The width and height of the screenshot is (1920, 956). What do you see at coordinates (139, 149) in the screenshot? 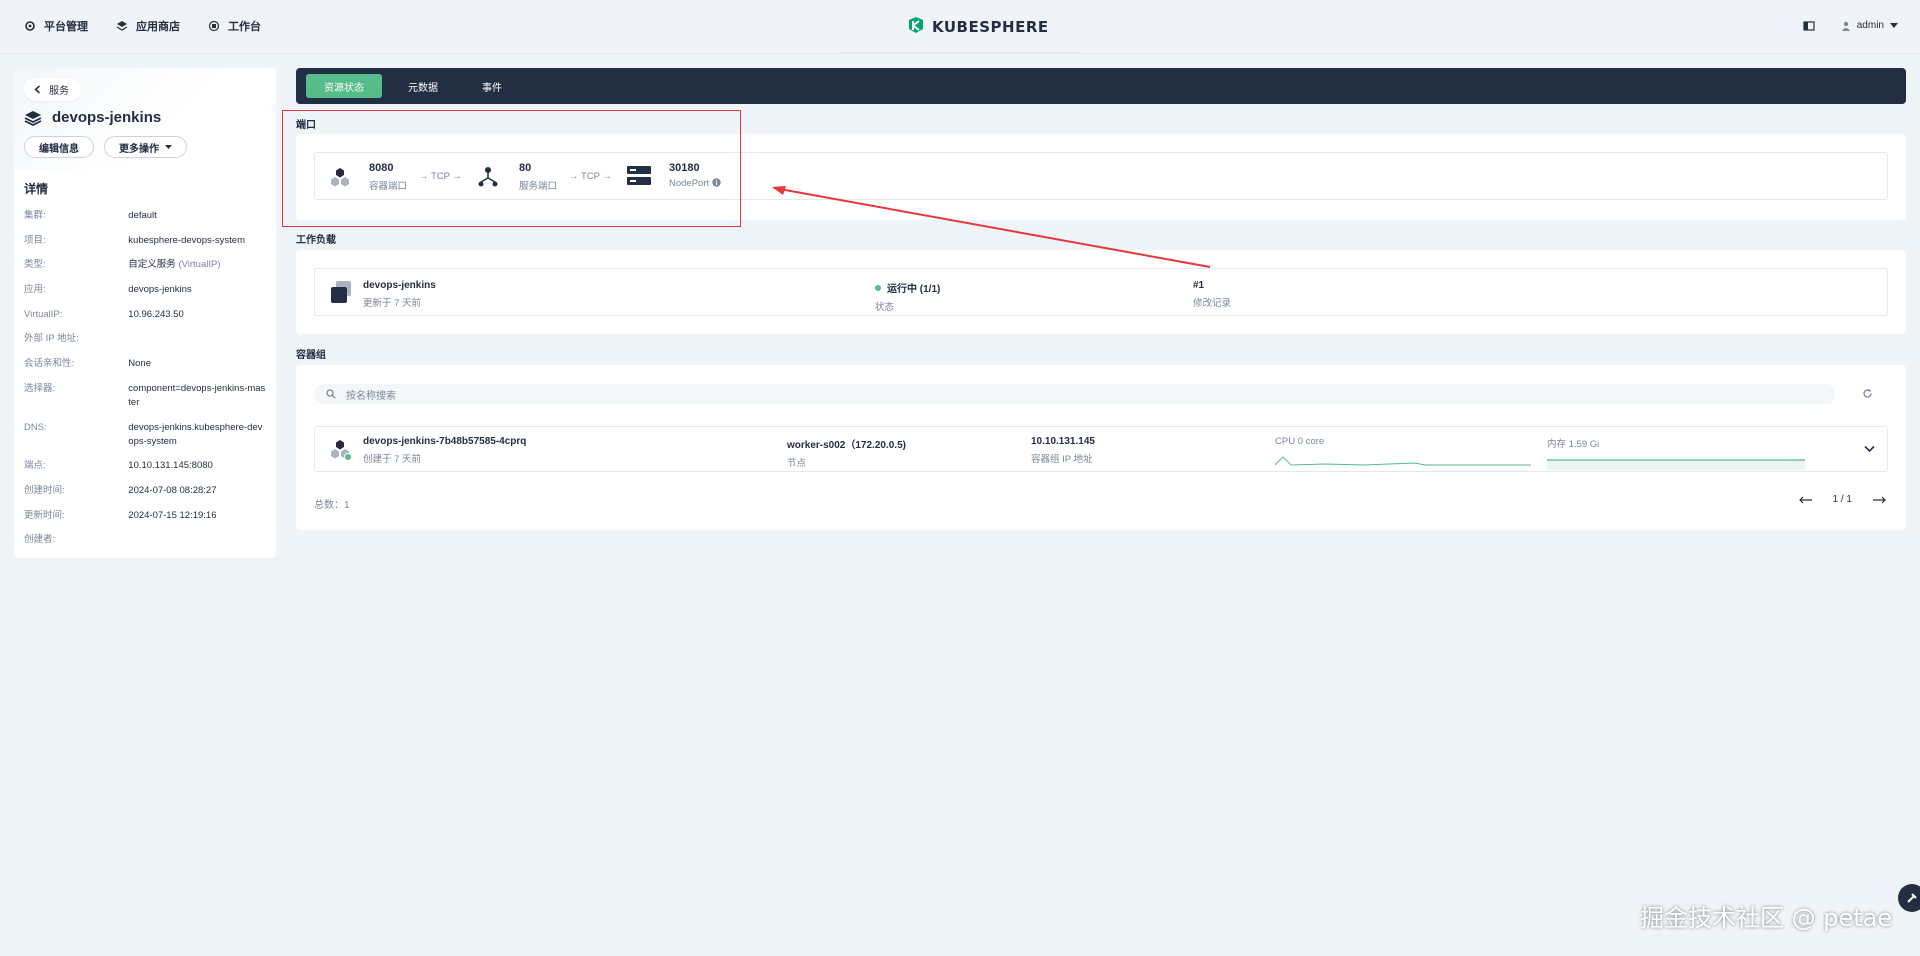
I see `more-actions-label: 更多操作` at bounding box center [139, 149].